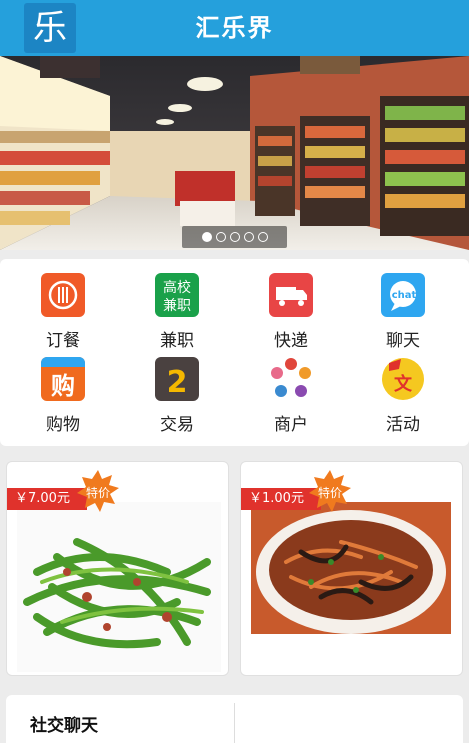 The height and width of the screenshot is (743, 469). Describe the element at coordinates (291, 379) in the screenshot. I see `merchant-icon` at that location.